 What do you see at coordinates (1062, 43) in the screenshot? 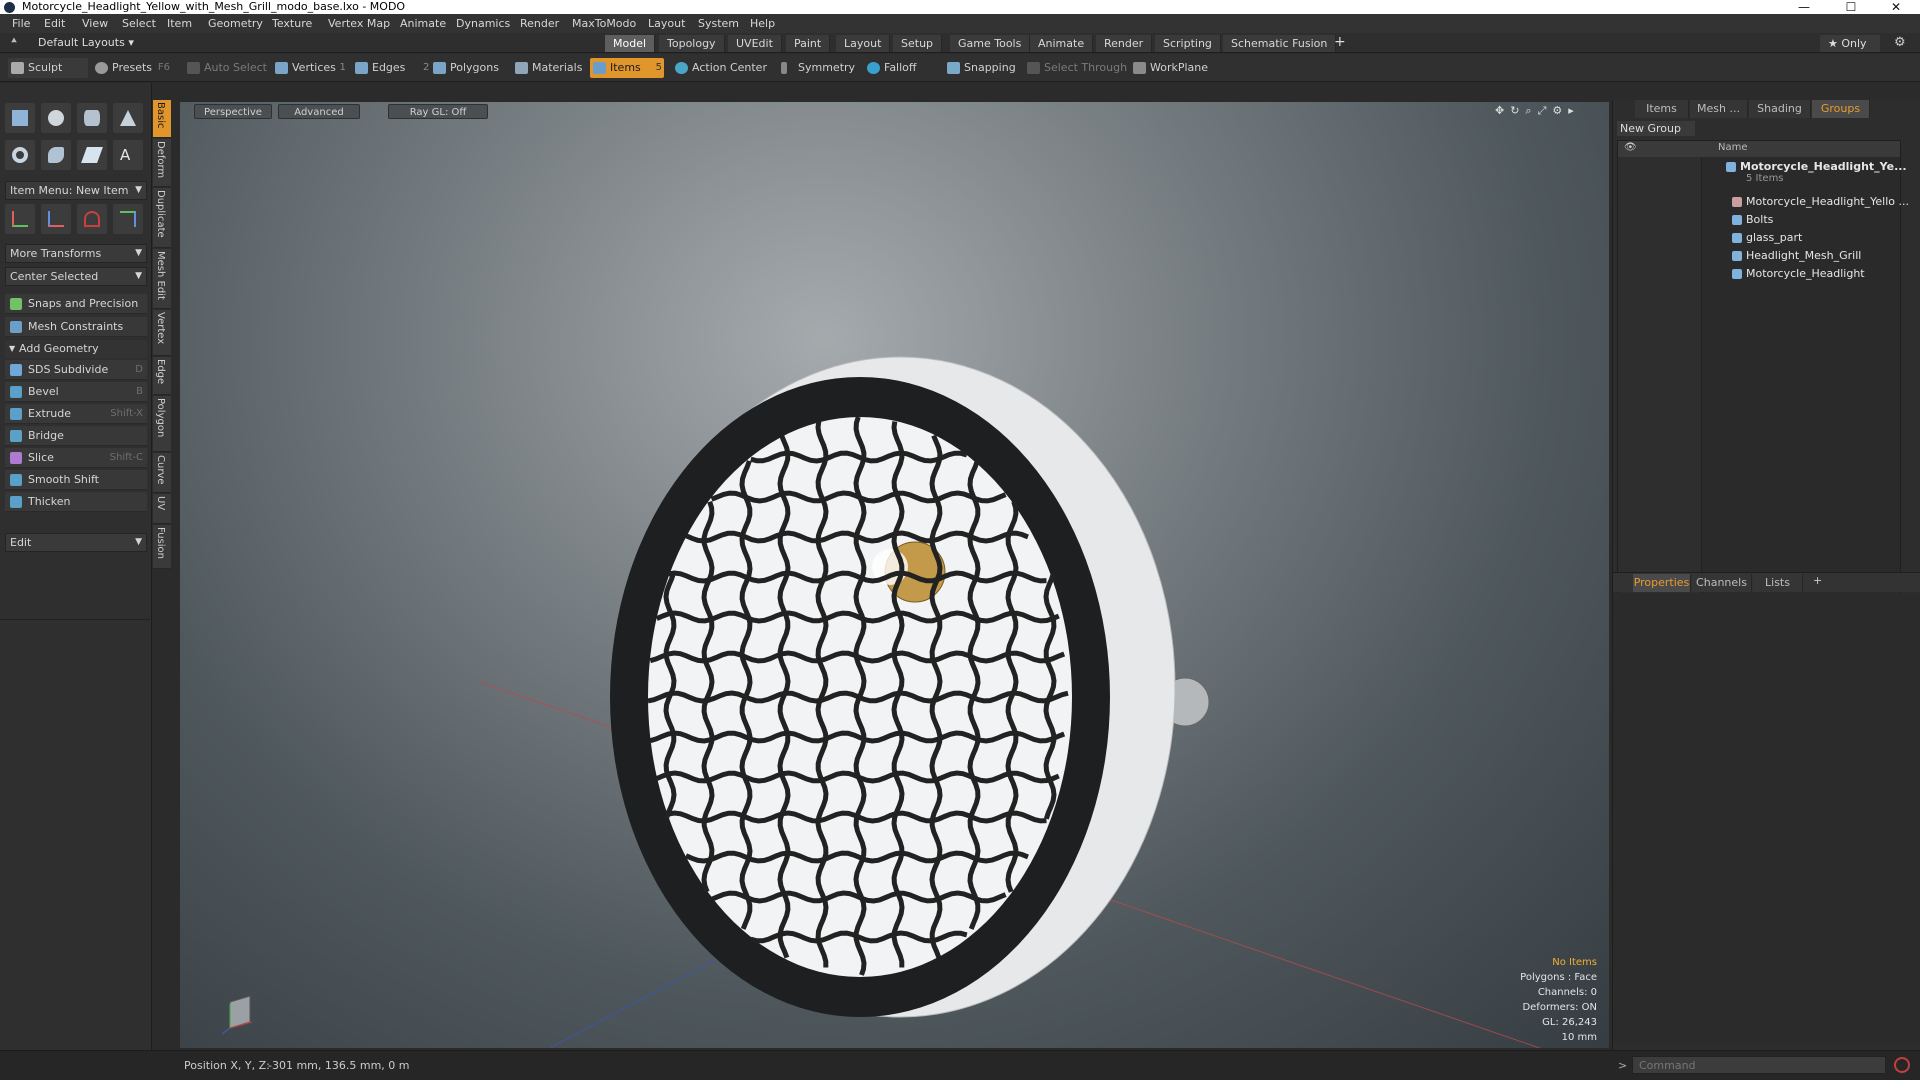
I see `tab-animate: Animate` at bounding box center [1062, 43].